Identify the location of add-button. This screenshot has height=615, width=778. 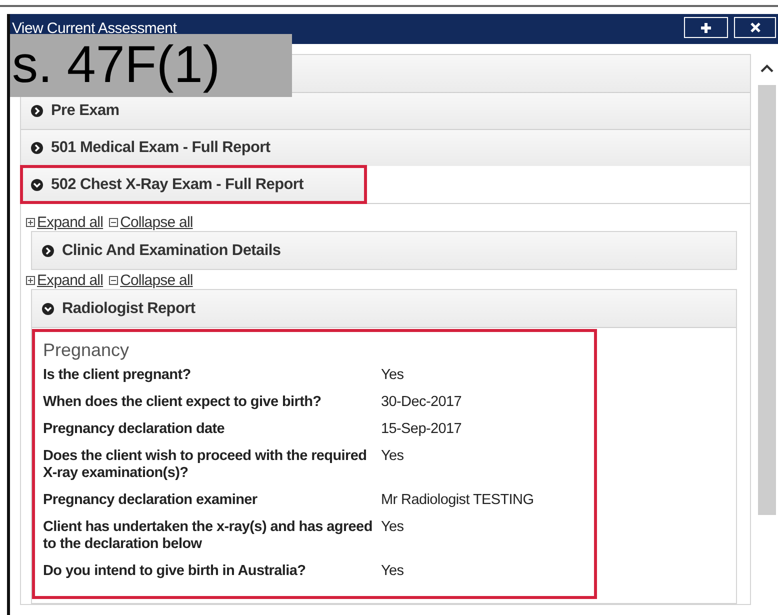
(706, 27).